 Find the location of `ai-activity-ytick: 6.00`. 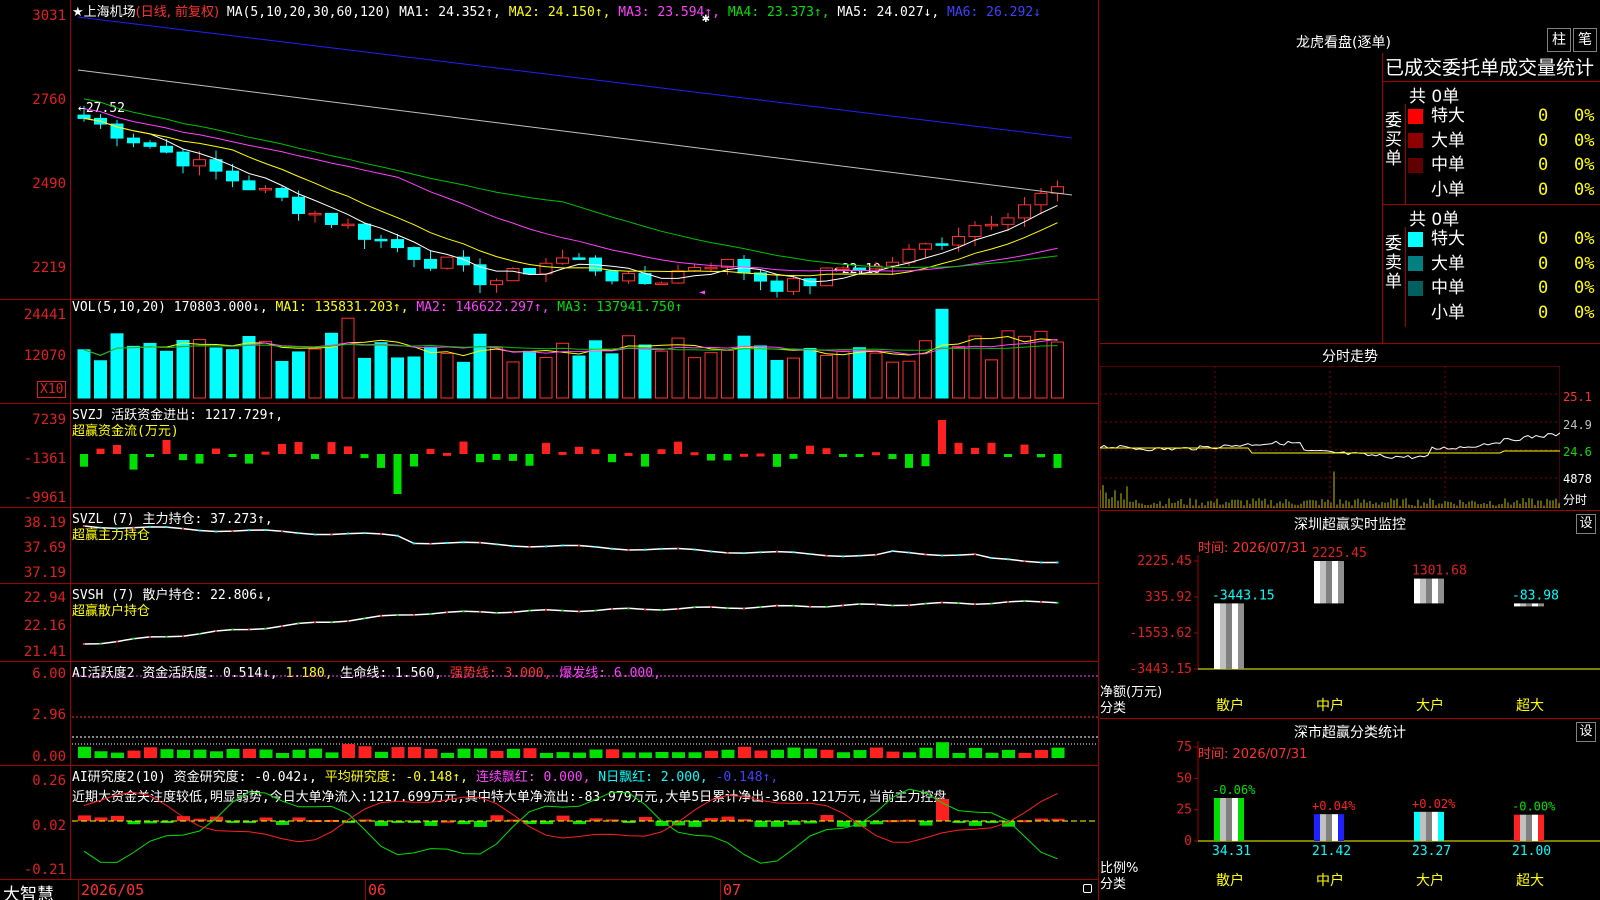

ai-activity-ytick: 6.00 is located at coordinates (49, 674).